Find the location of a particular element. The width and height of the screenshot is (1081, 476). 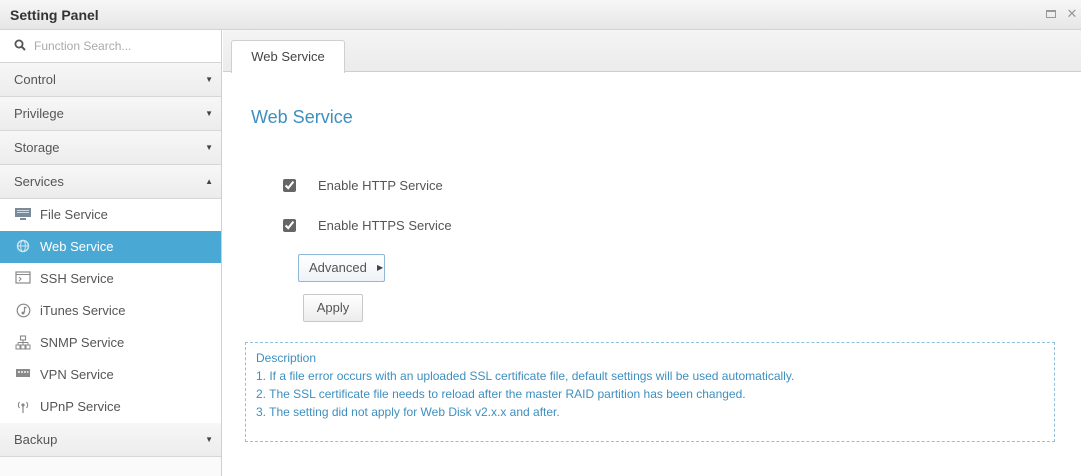

tab-web-service: Web Service is located at coordinates (288, 56).